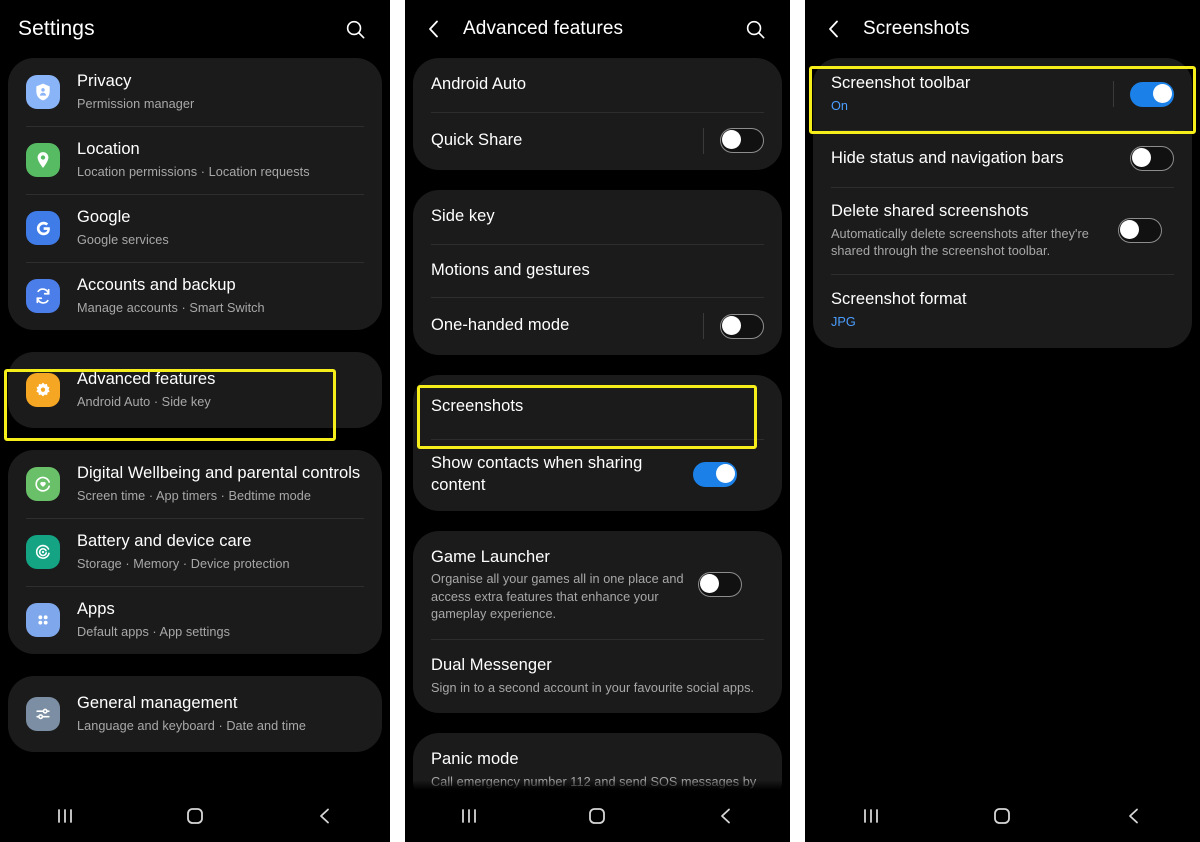 The width and height of the screenshot is (1200, 842). I want to click on battery-device-care-icon, so click(43, 552).